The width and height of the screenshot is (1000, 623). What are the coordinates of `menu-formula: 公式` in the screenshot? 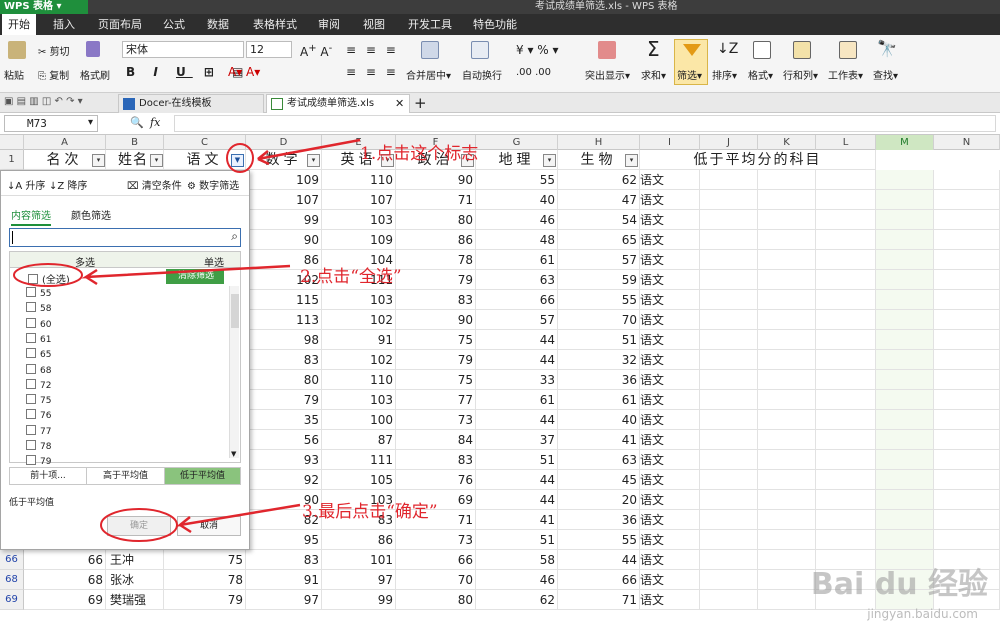 It's located at (174, 24).